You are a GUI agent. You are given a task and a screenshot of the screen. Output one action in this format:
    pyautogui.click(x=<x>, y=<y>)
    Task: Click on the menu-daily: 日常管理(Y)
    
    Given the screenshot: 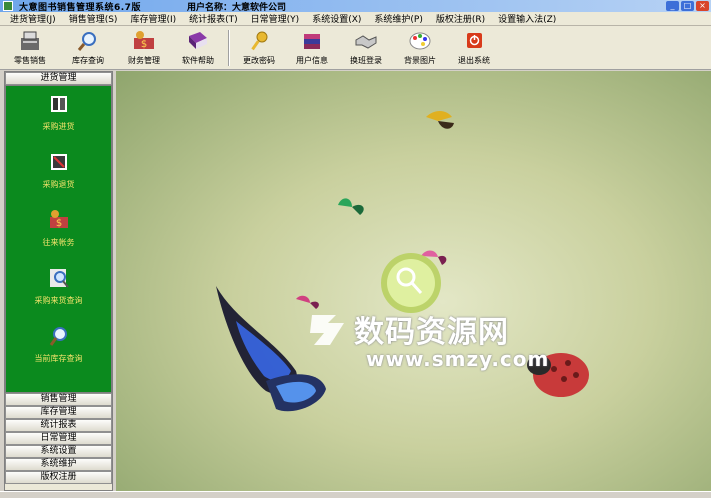 What is the action you would take?
    pyautogui.click(x=275, y=18)
    